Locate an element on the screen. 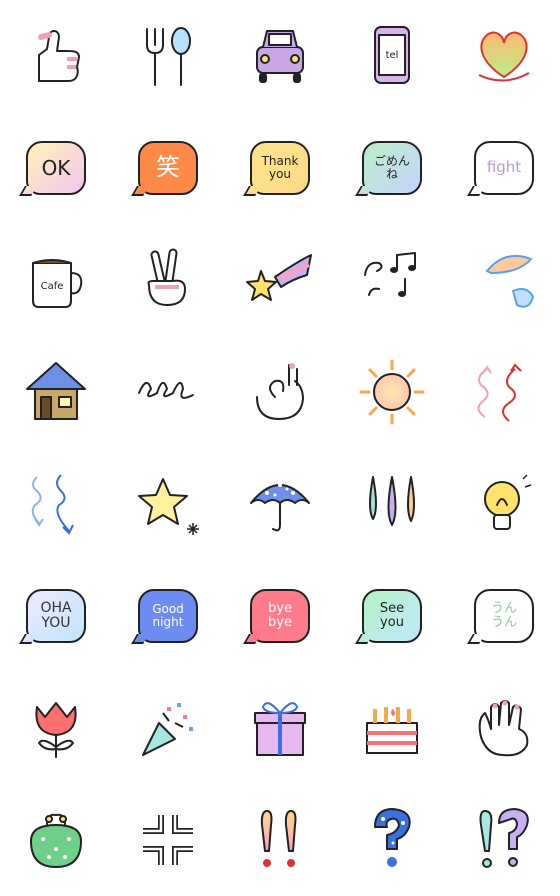 Image resolution: width=560 pixels, height=896 pixels. sticker-house is located at coordinates (56, 392).